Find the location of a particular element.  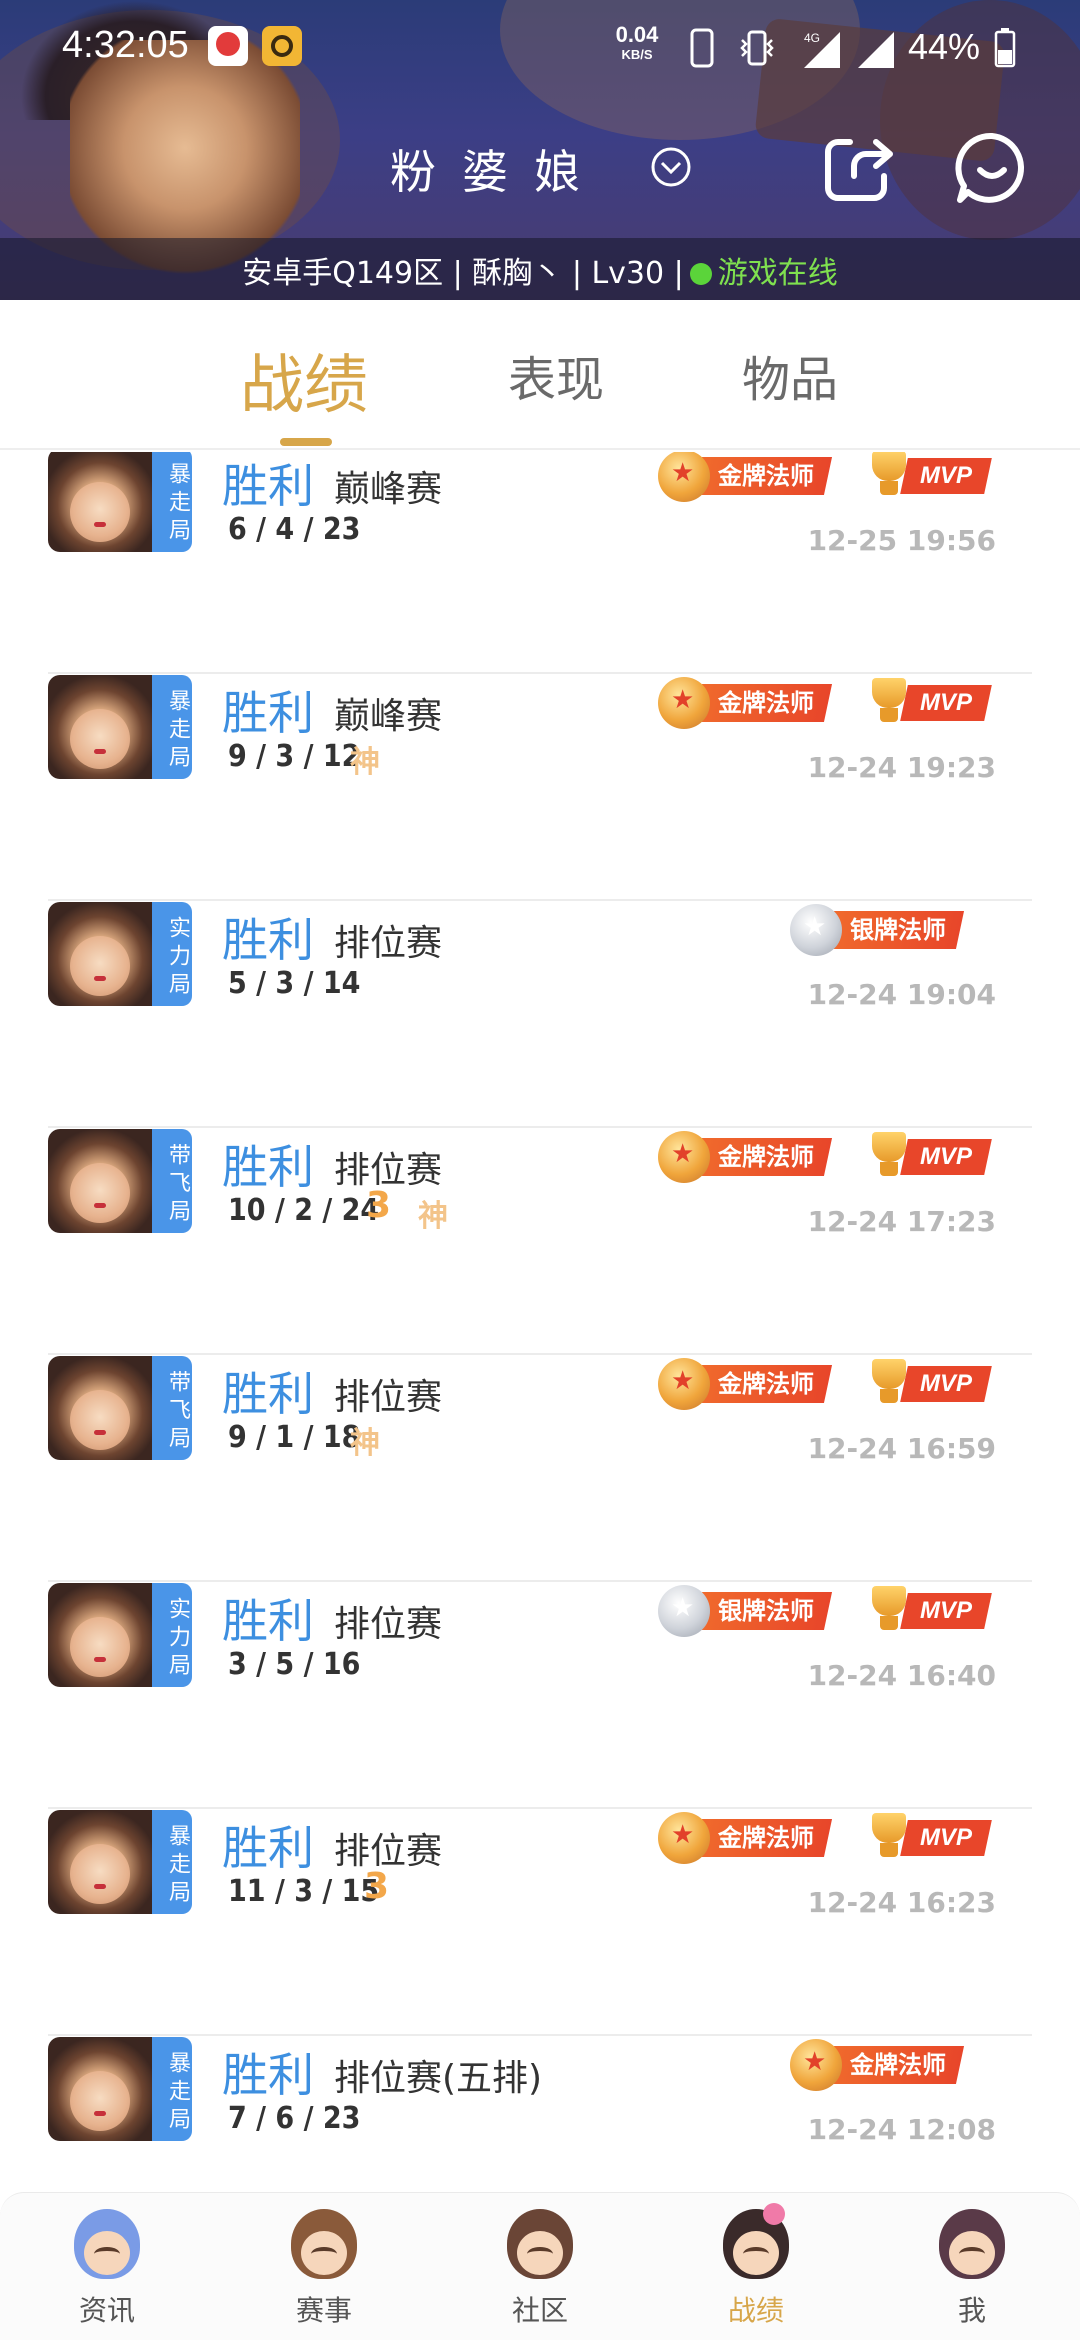

match-row: 暴走局胜利排位赛11 / 3 / 153金牌法师MVP12-24 16:23 is located at coordinates (540, 1923).